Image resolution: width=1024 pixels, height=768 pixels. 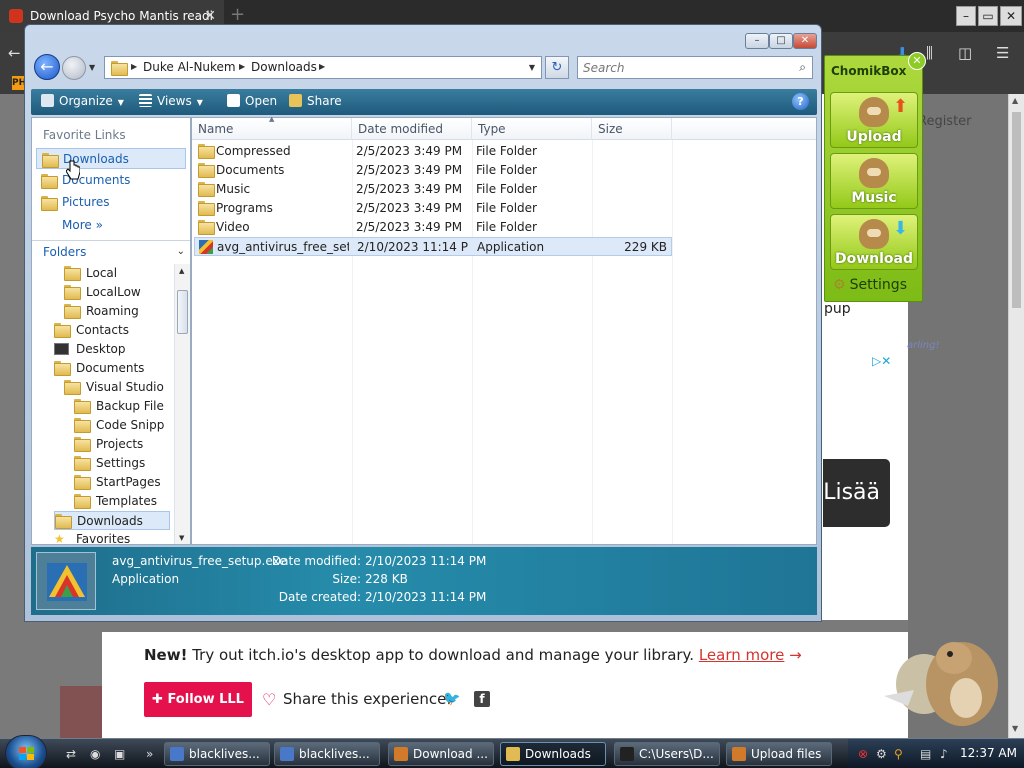 What do you see at coordinates (122, 444) in the screenshot?
I see `tree-node: Projects` at bounding box center [122, 444].